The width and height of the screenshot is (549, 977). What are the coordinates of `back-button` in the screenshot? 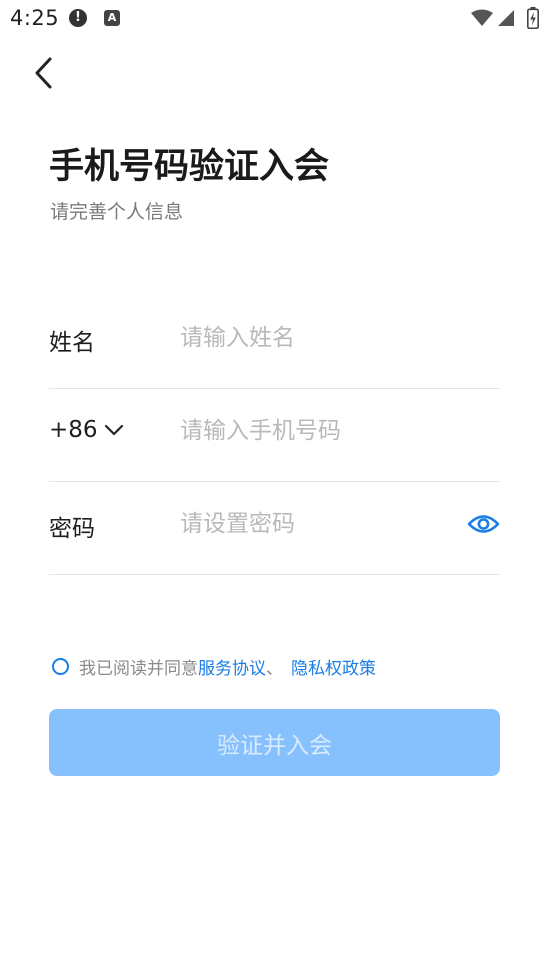 It's located at (45, 73).